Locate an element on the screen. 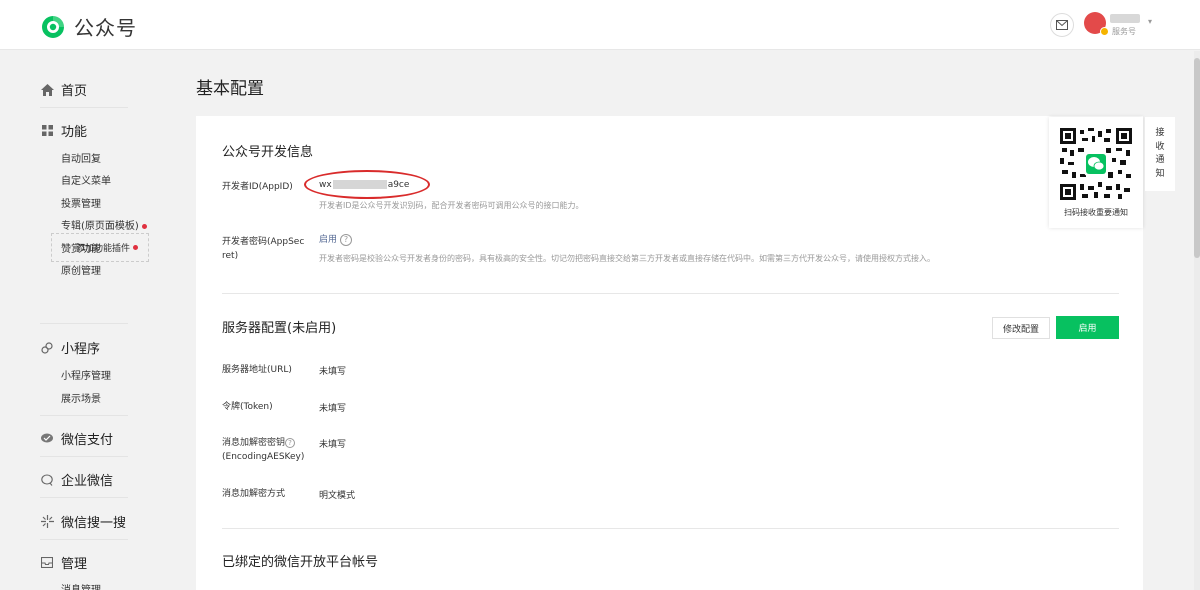 Image resolution: width=1200 pixels, height=590 pixels. account-type: 服务号 is located at coordinates (1124, 31).